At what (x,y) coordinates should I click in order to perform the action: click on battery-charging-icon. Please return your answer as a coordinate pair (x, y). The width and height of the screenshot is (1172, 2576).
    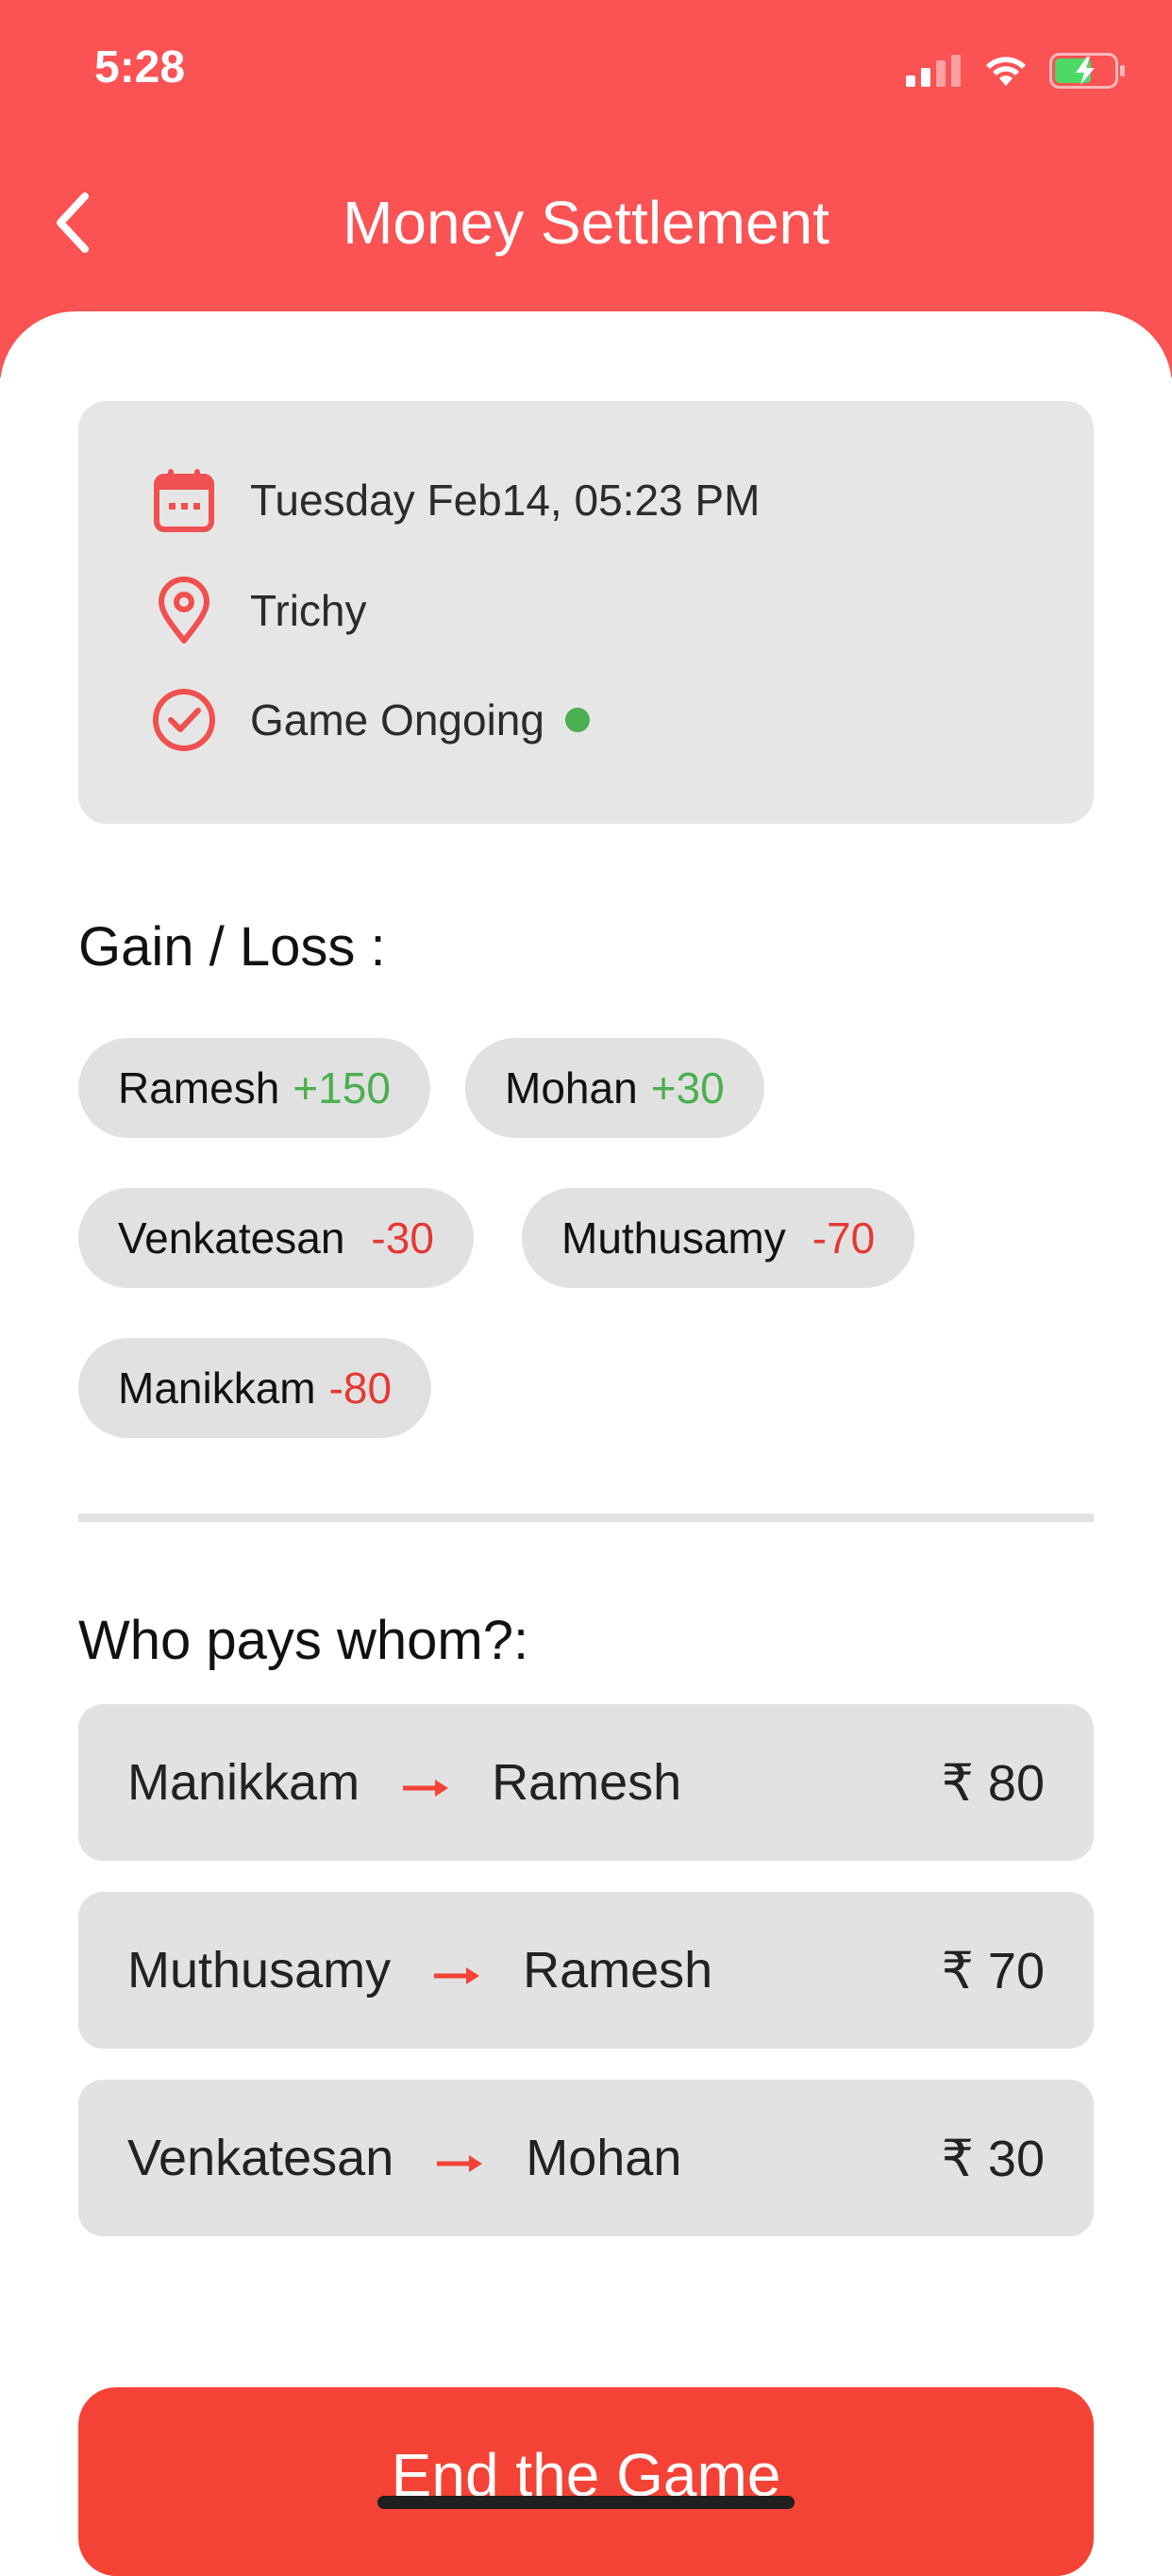
    Looking at the image, I should click on (1087, 71).